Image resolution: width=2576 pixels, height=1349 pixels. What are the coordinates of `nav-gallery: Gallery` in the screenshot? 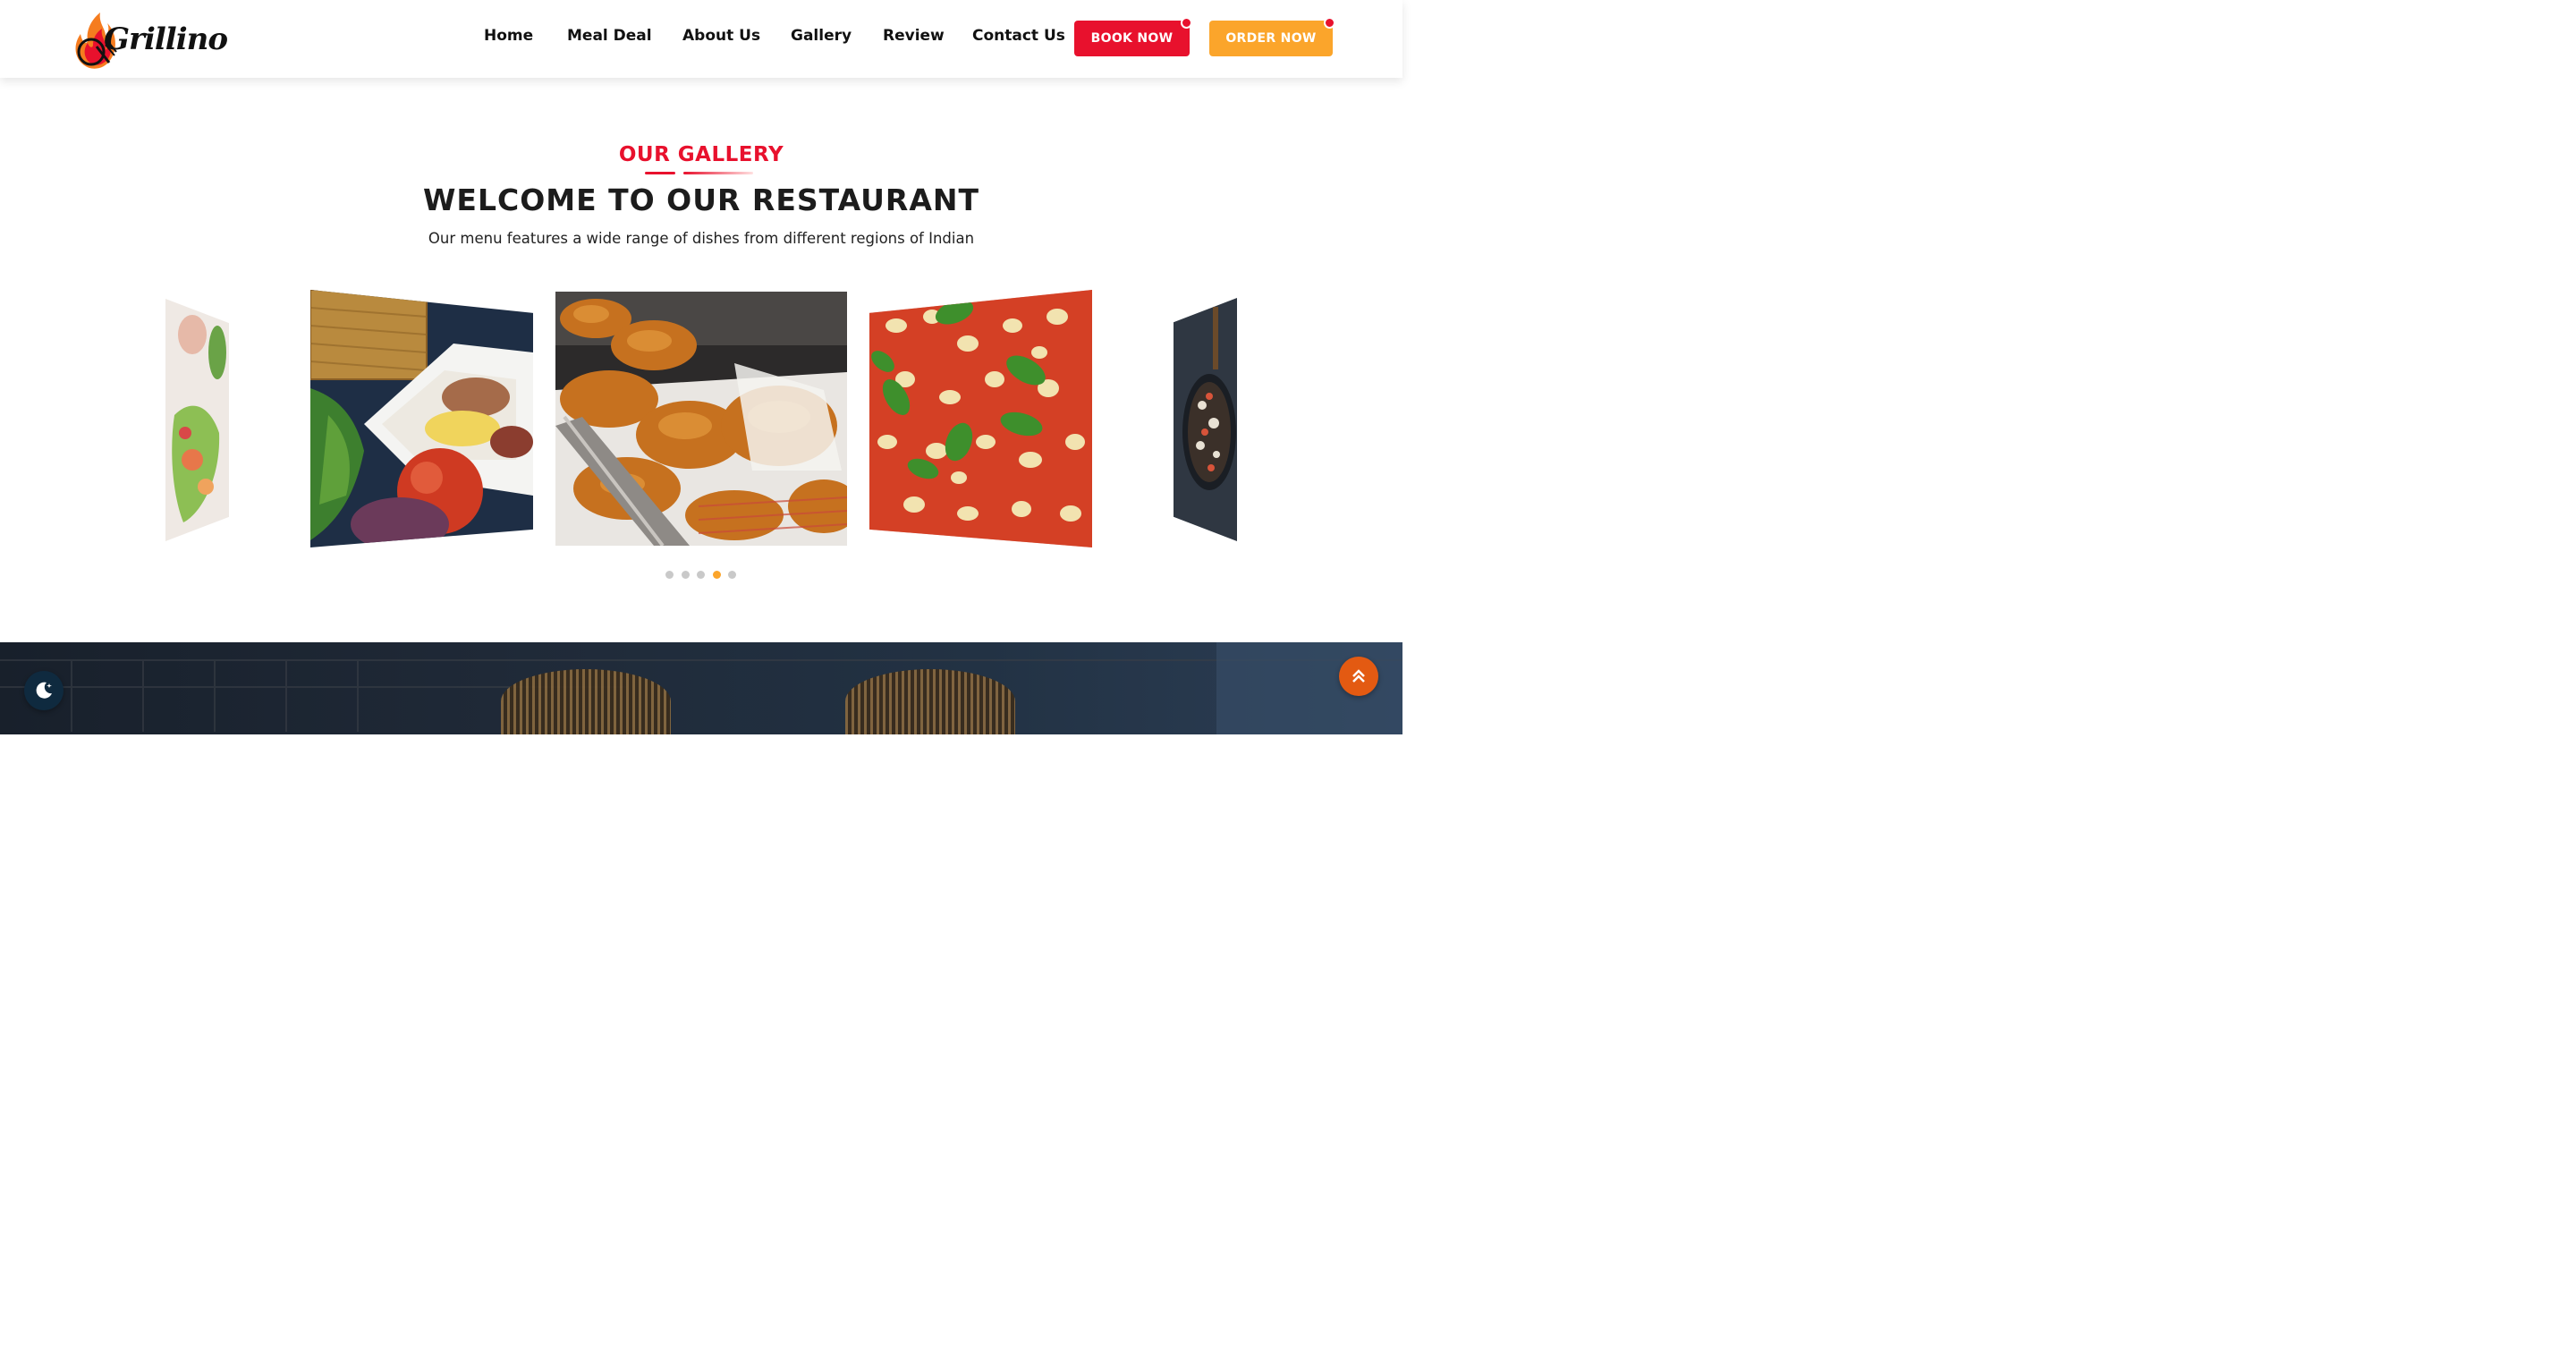 It's located at (821, 36).